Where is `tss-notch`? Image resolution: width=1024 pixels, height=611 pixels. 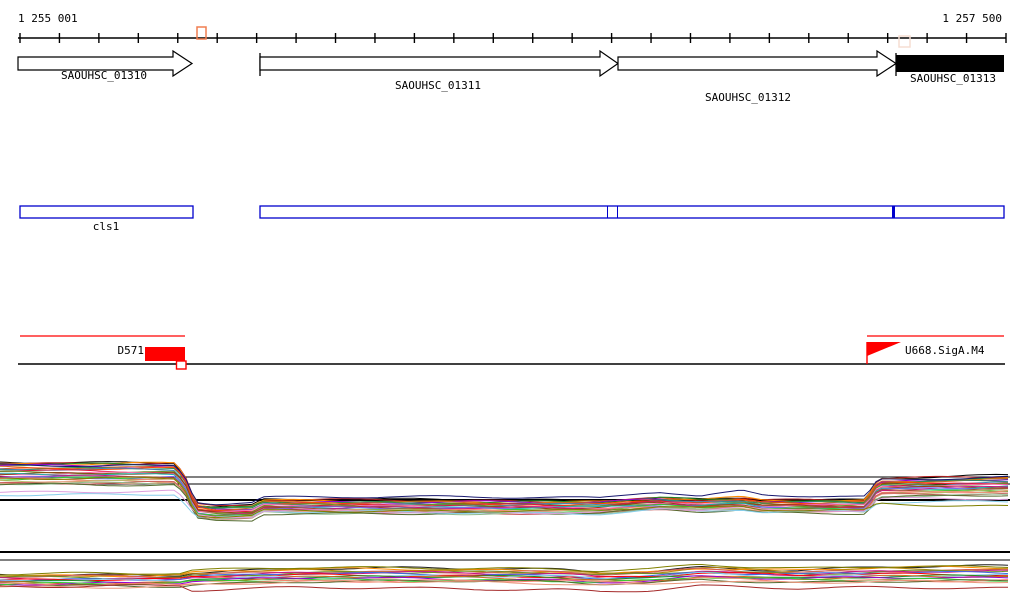 tss-notch is located at coordinates (181, 365).